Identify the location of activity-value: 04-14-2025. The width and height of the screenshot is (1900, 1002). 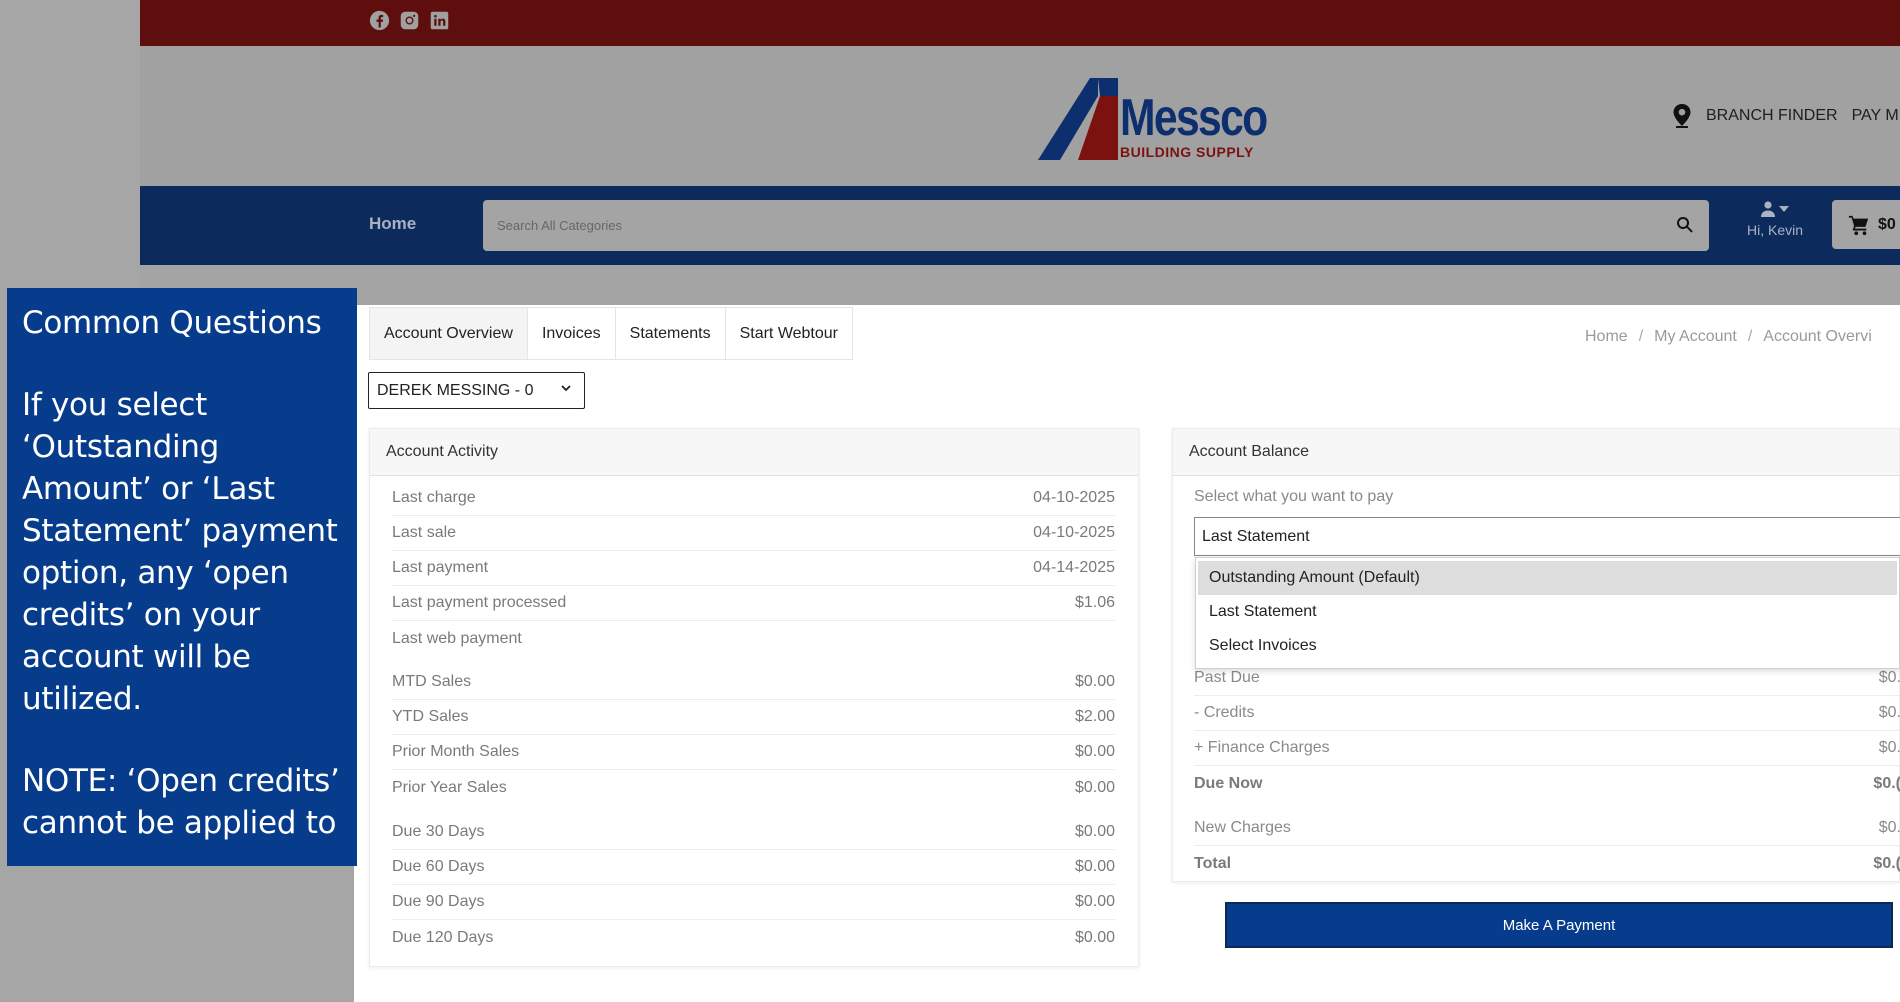
(1074, 567).